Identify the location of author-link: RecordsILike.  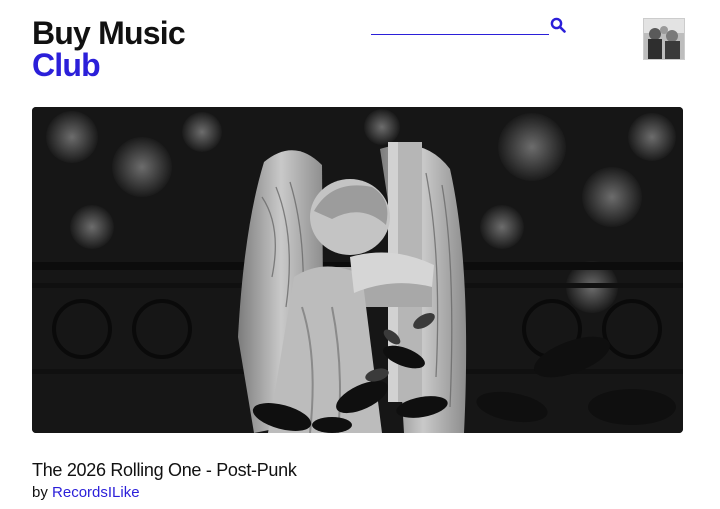
(96, 492).